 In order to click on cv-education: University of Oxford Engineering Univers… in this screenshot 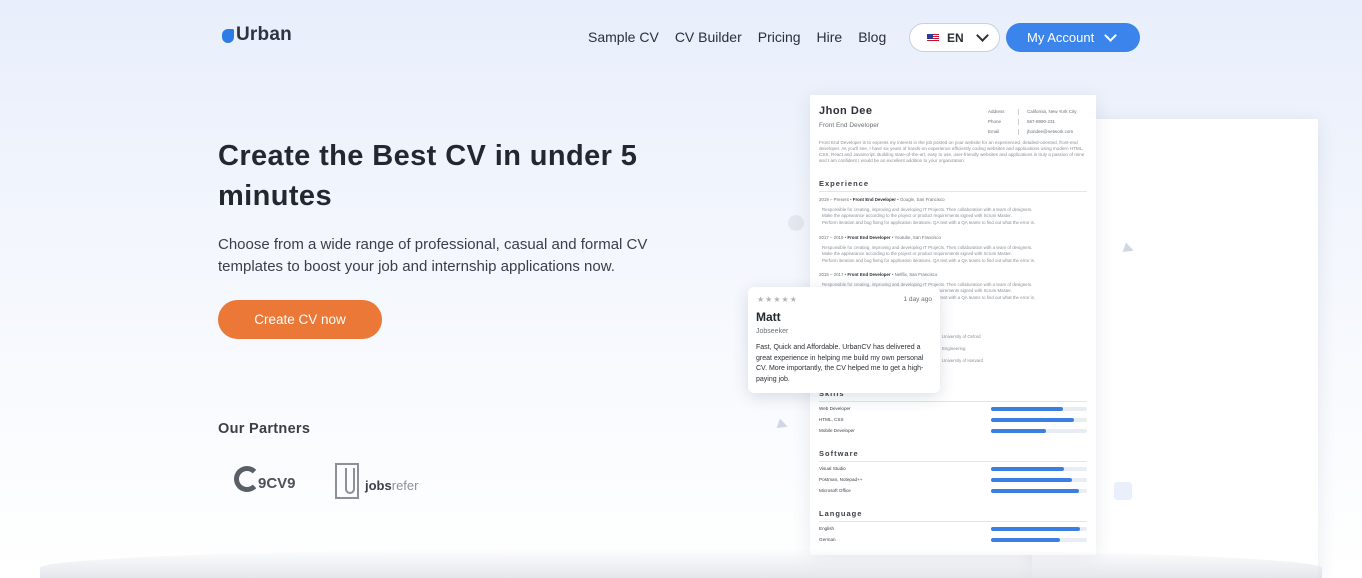, I will do `click(1012, 349)`.